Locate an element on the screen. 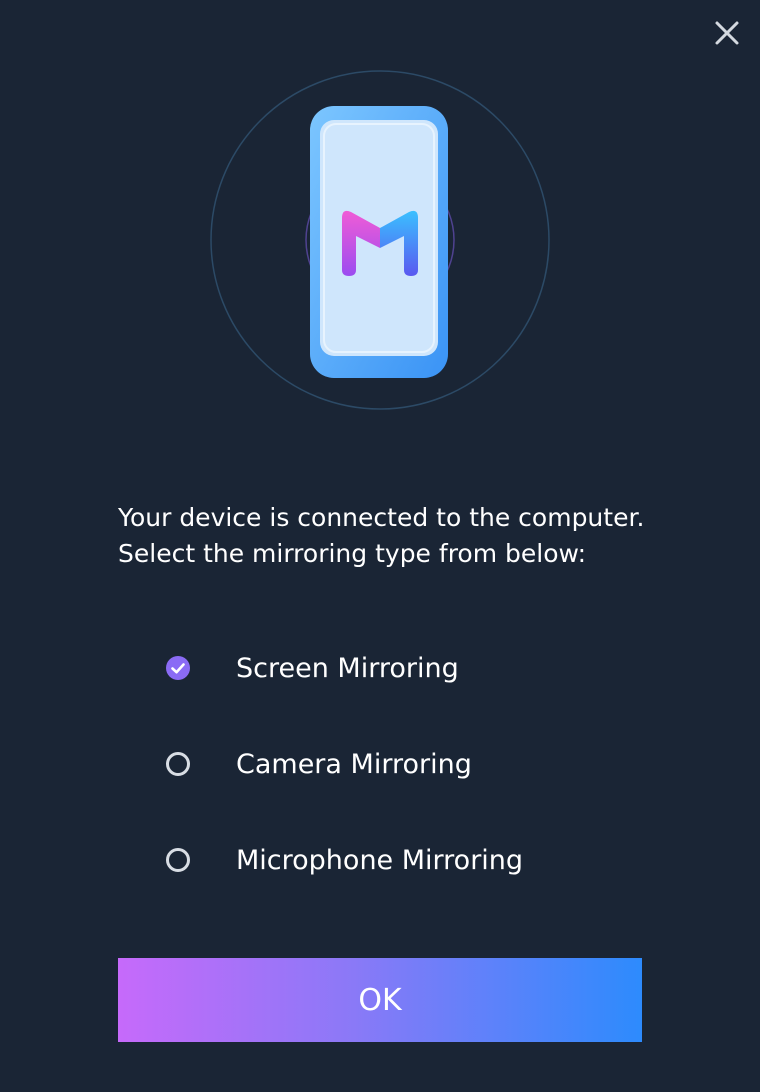 This screenshot has width=760, height=1092. ok-button: OK is located at coordinates (380, 1000).